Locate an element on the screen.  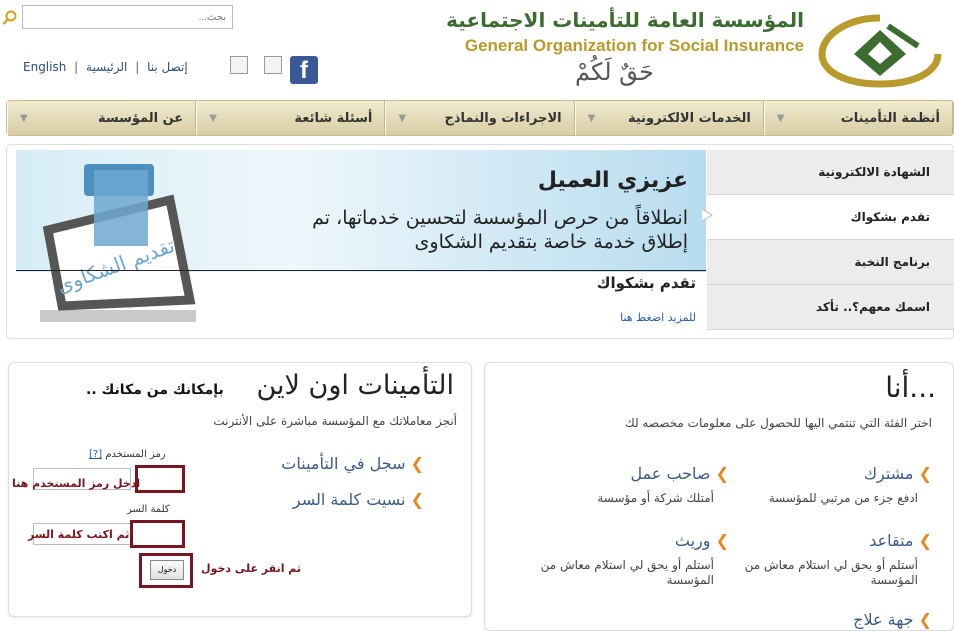
top-links: English | إتصل بنا | الرئيسية is located at coordinates (105, 67).